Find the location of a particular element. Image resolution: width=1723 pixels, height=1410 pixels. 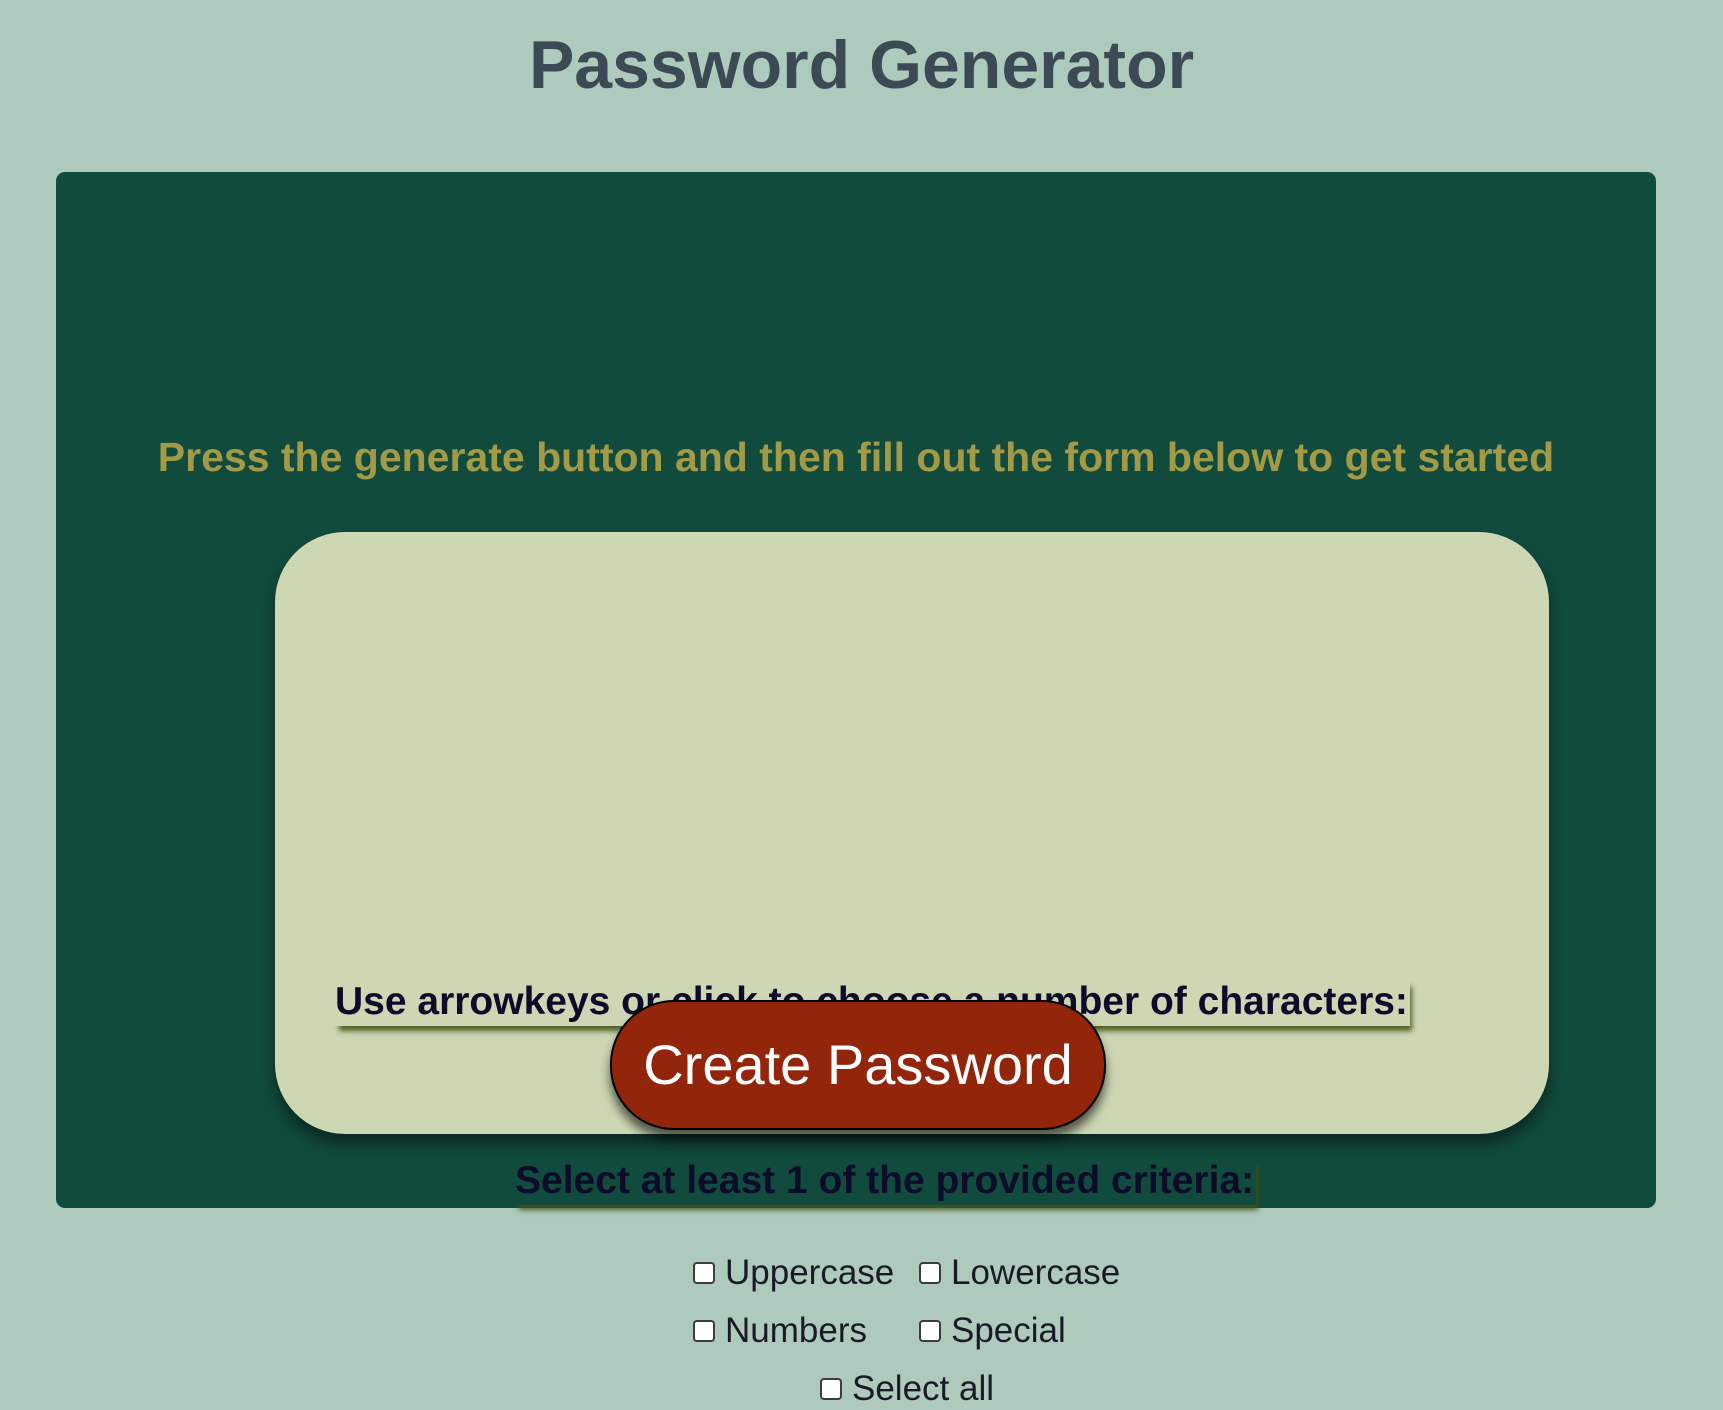

select-all-label: Select all is located at coordinates (923, 1388).